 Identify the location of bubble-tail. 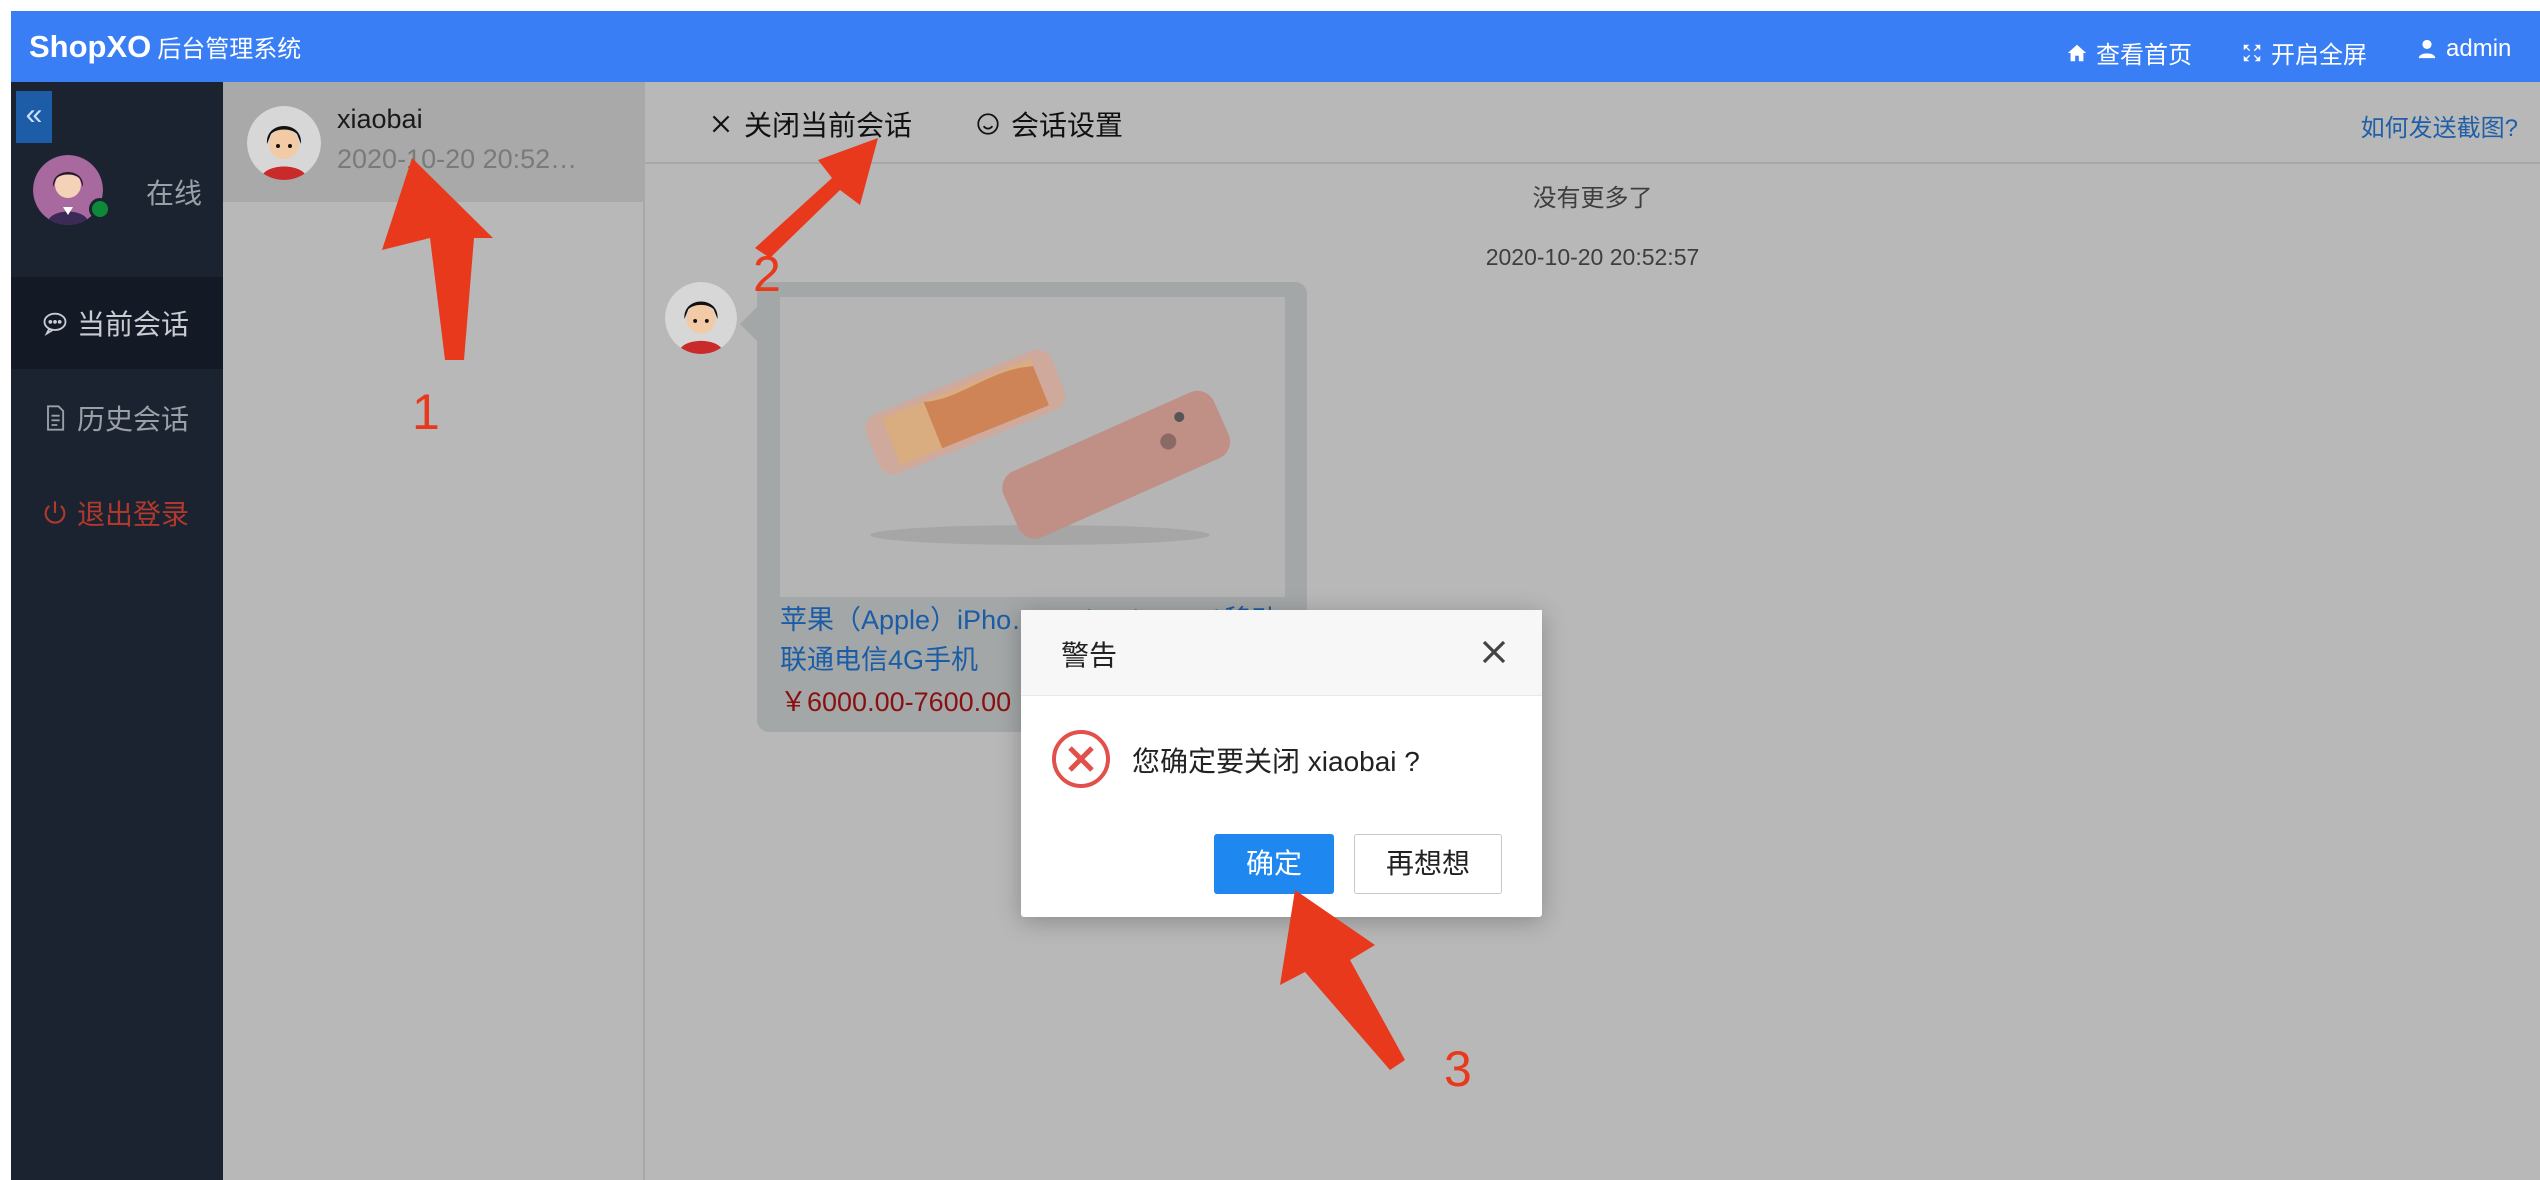
(749, 324).